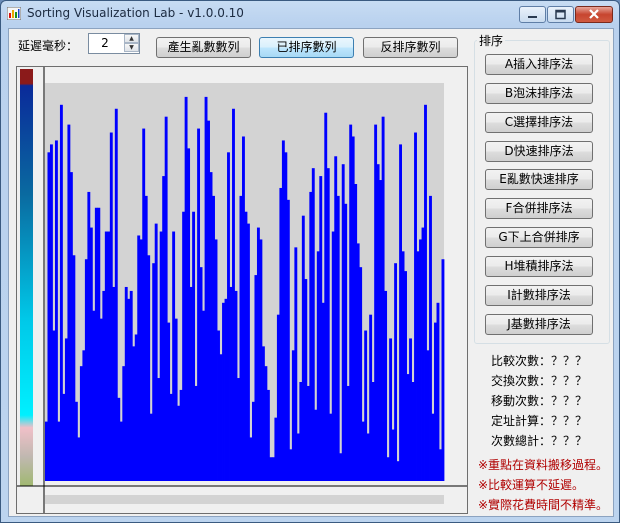  I want to click on spin-up-button: ▲, so click(131, 38).